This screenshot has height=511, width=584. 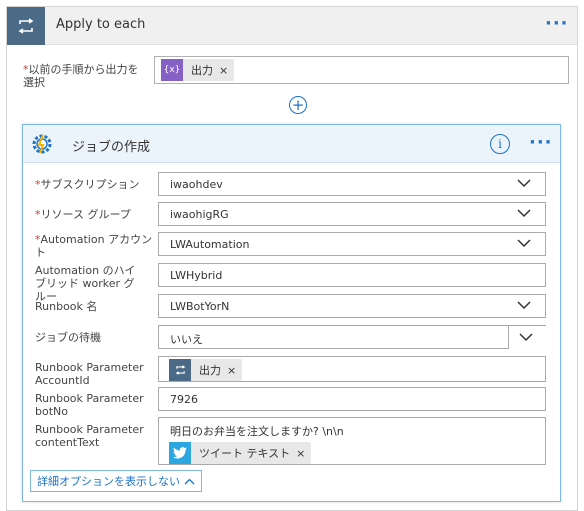 What do you see at coordinates (352, 184) in the screenshot?
I see `subscription-select: iwaohdev` at bounding box center [352, 184].